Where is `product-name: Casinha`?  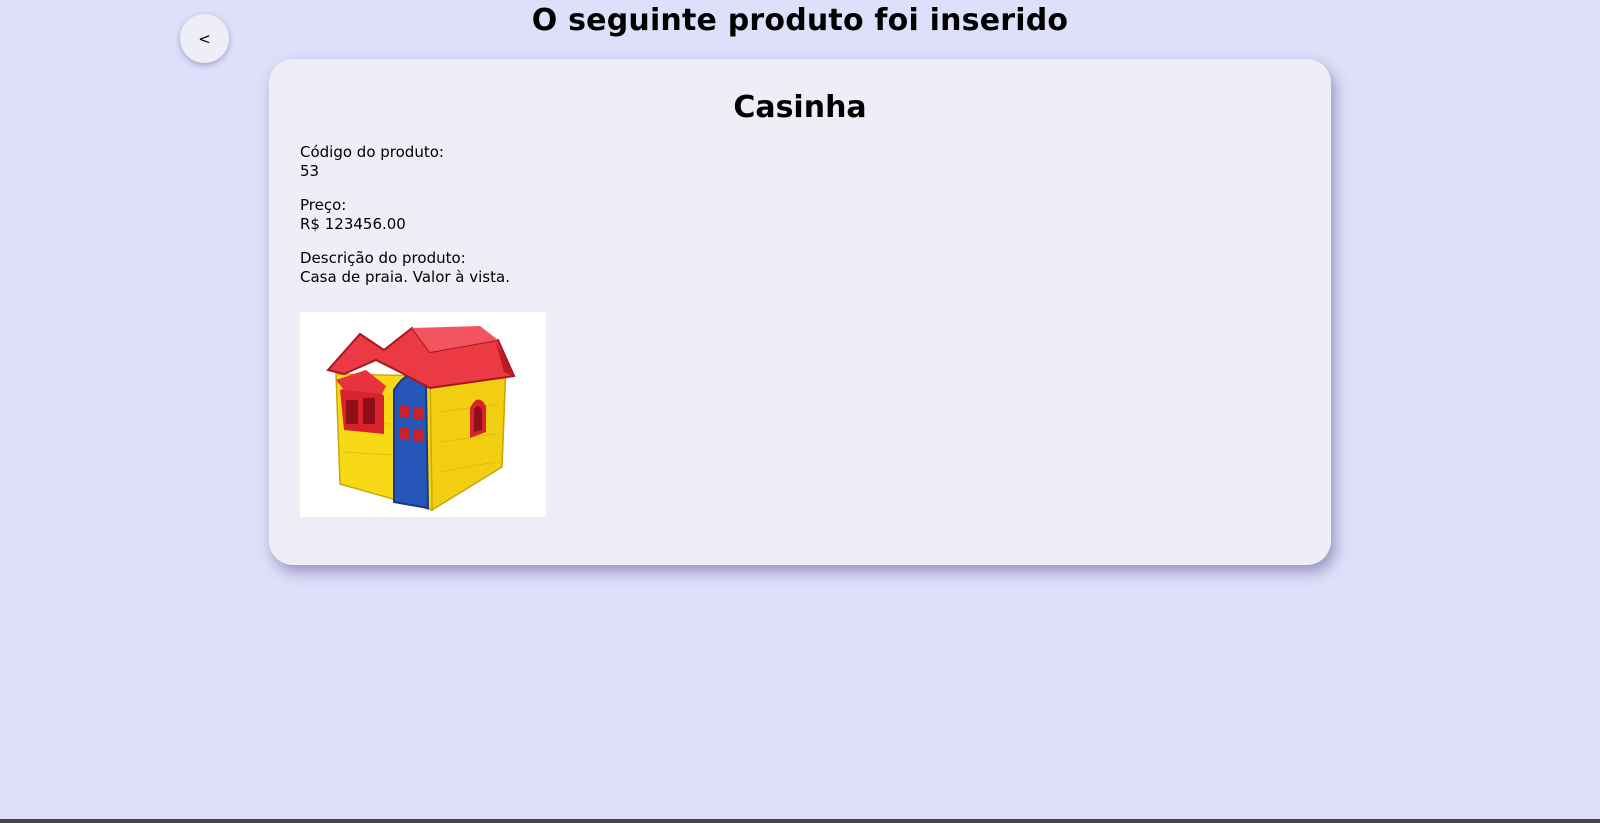 product-name: Casinha is located at coordinates (800, 107).